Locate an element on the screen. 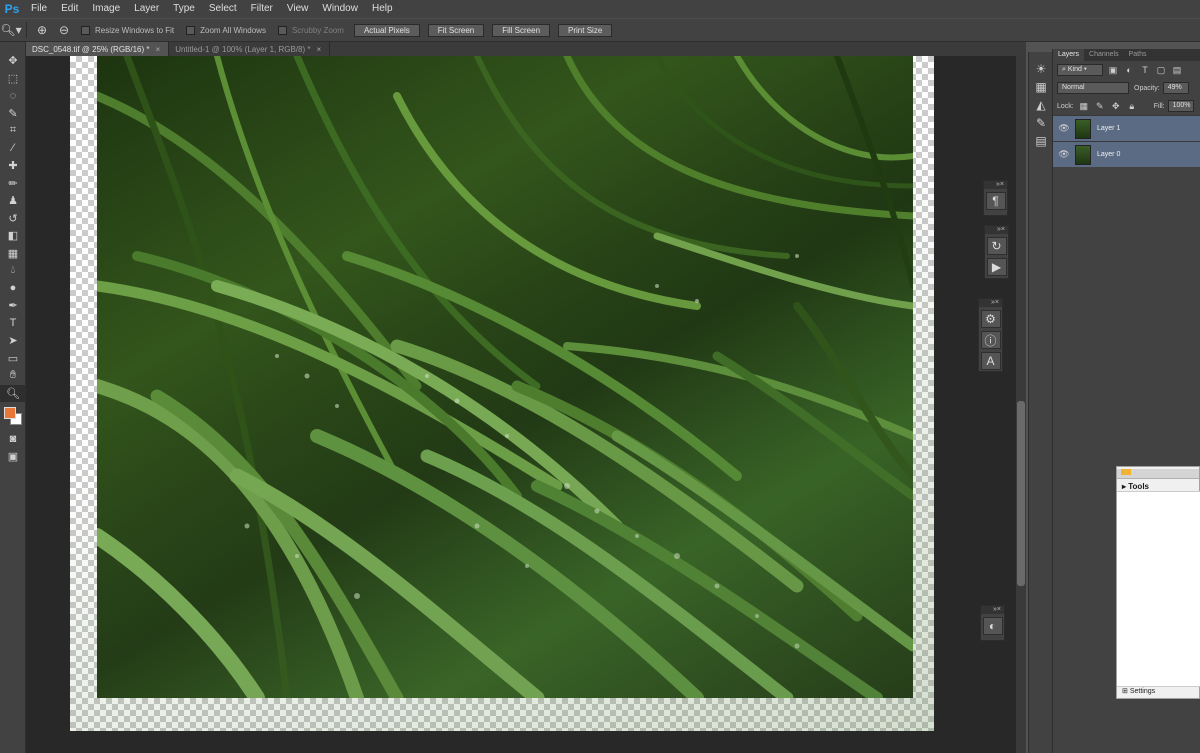  zoom-out-icon: ⊖ is located at coordinates (64, 30).